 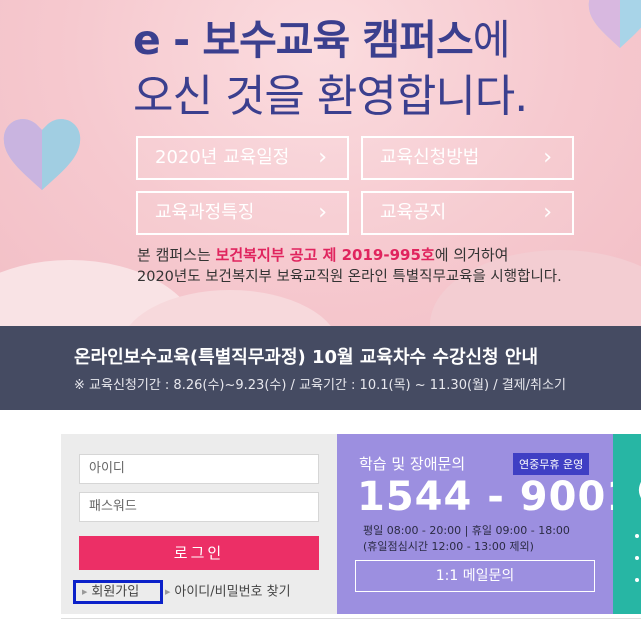 What do you see at coordinates (42, 154) in the screenshot?
I see `heart-decoration-left` at bounding box center [42, 154].